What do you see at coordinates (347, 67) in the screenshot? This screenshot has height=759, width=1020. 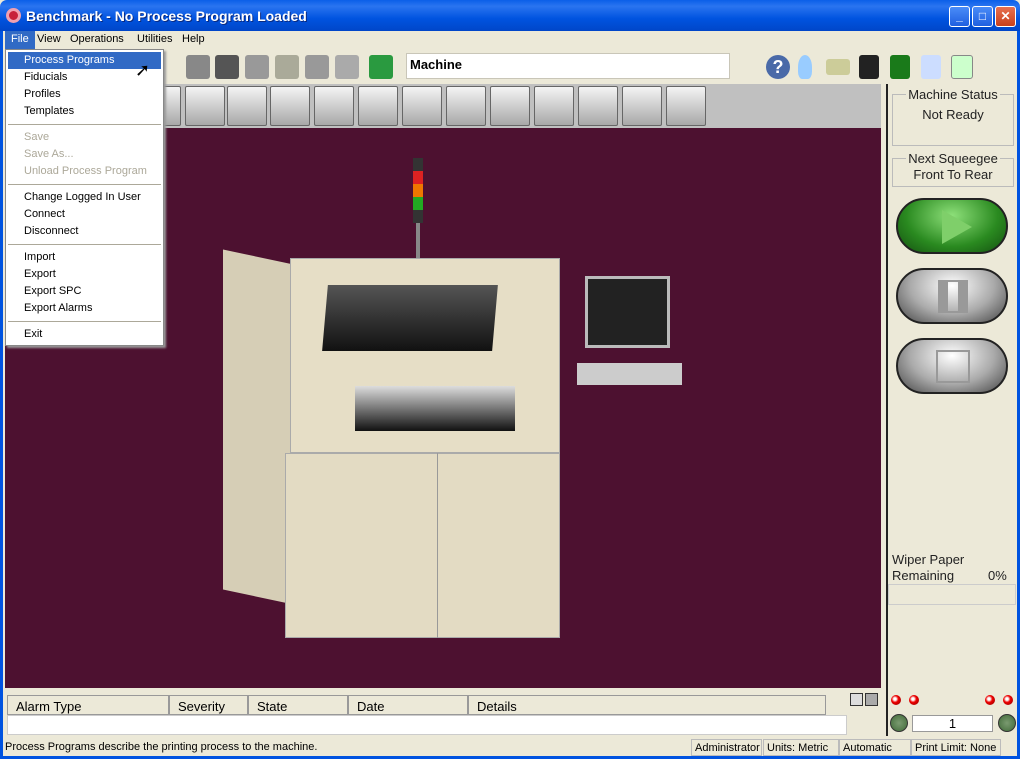 I see `lift-icon` at bounding box center [347, 67].